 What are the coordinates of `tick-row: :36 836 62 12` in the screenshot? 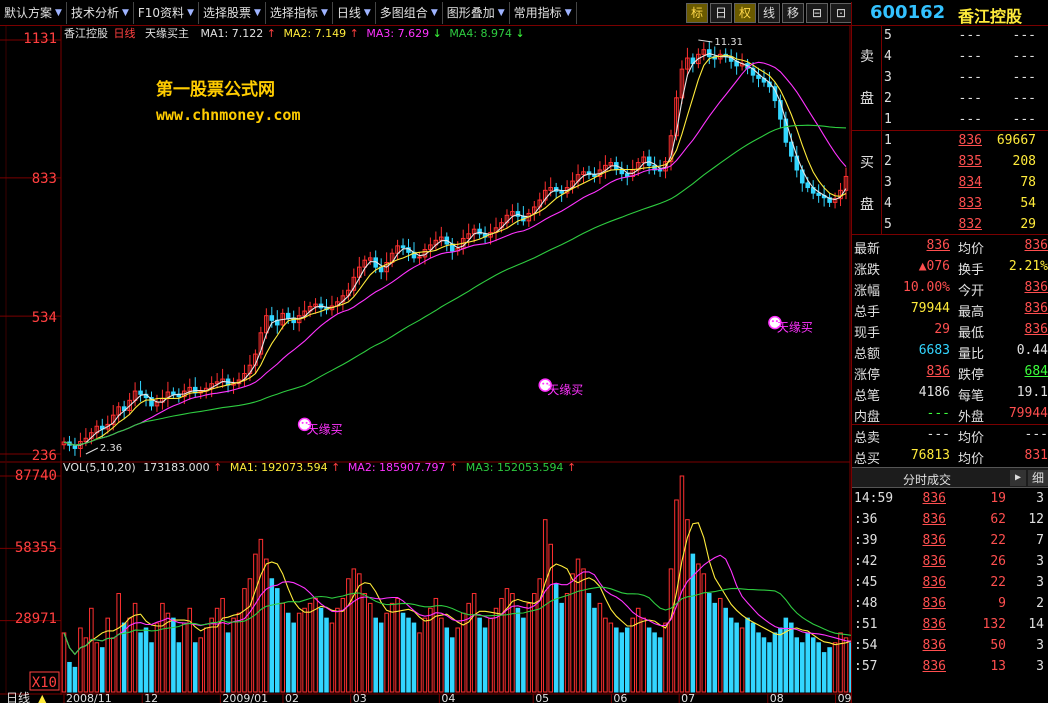 It's located at (950, 520).